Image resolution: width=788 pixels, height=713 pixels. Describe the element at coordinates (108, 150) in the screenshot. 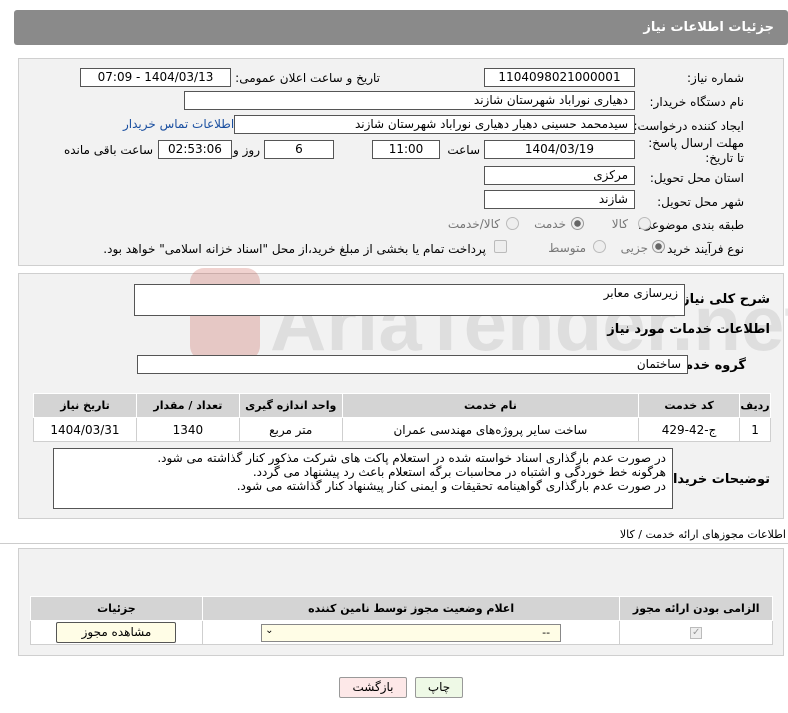

I see `remaining-time-label: ساعت باقی مانده` at that location.